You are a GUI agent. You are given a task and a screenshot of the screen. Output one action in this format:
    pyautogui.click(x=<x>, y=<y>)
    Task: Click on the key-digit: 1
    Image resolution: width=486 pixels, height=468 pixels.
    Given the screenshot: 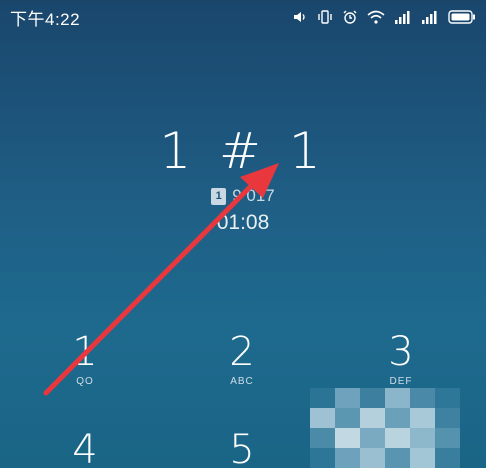 What is the action you would take?
    pyautogui.click(x=85, y=352)
    